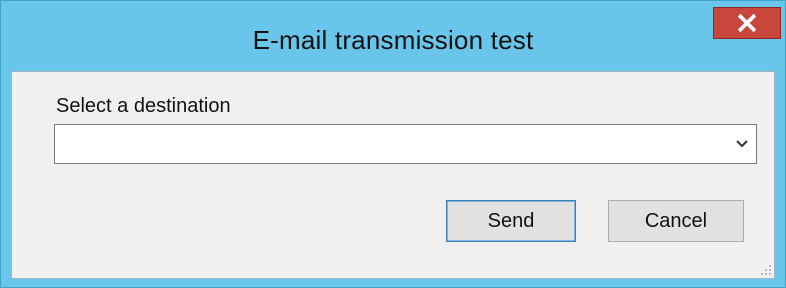 Image resolution: width=786 pixels, height=288 pixels. What do you see at coordinates (143, 106) in the screenshot?
I see `destination-label: Select a destination` at bounding box center [143, 106].